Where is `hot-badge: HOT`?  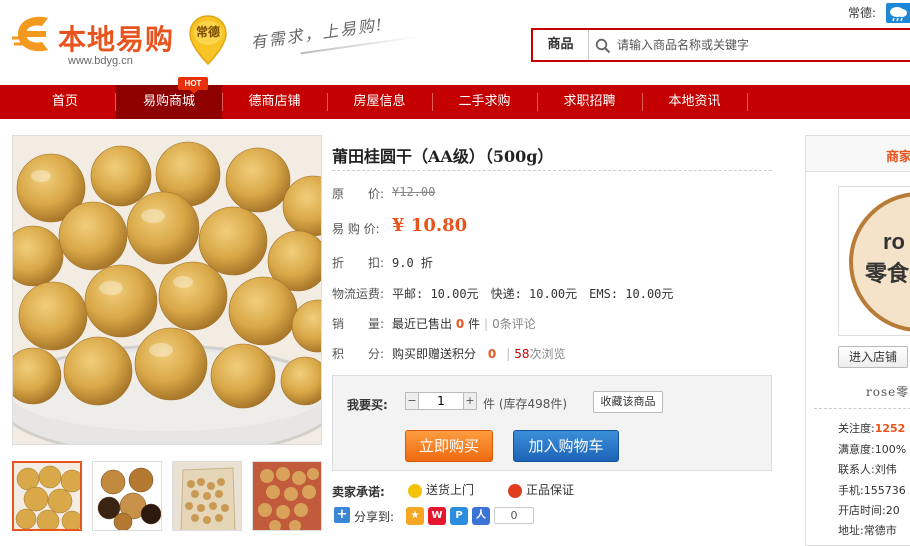
hot-badge: HOT is located at coordinates (193, 85).